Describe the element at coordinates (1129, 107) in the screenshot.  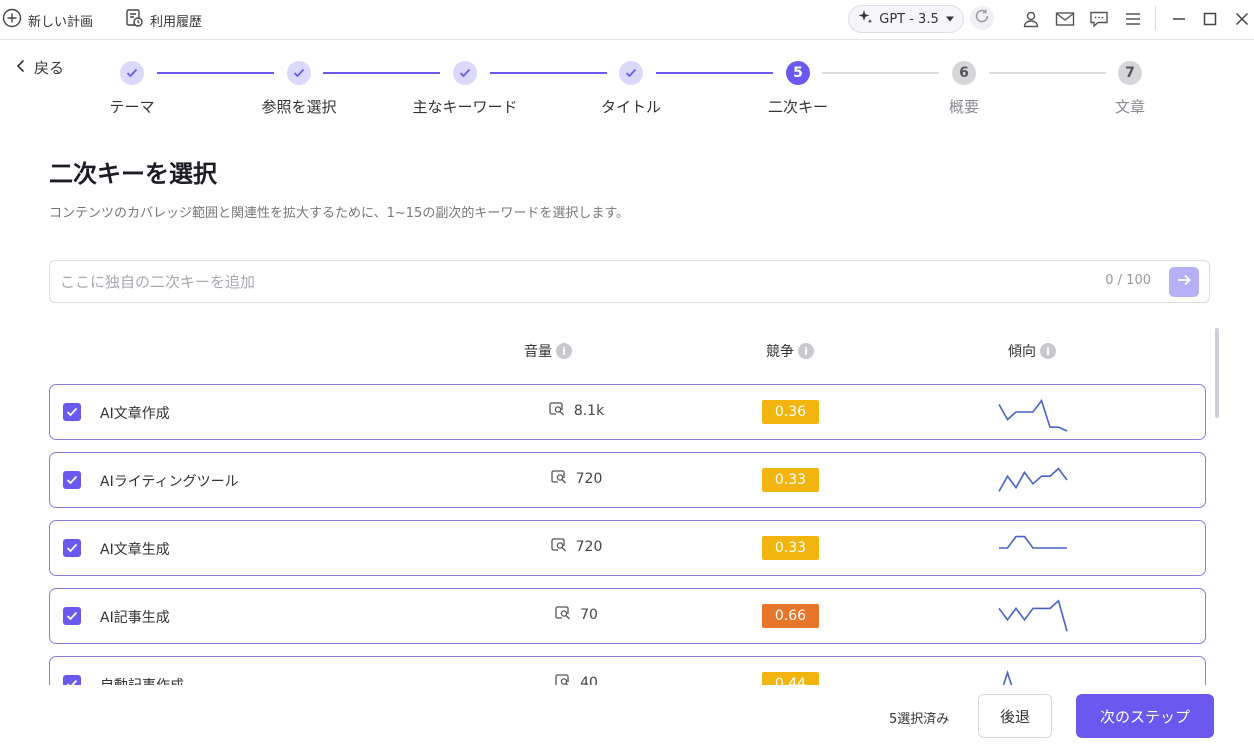
I see `step-7-label: 文章` at that location.